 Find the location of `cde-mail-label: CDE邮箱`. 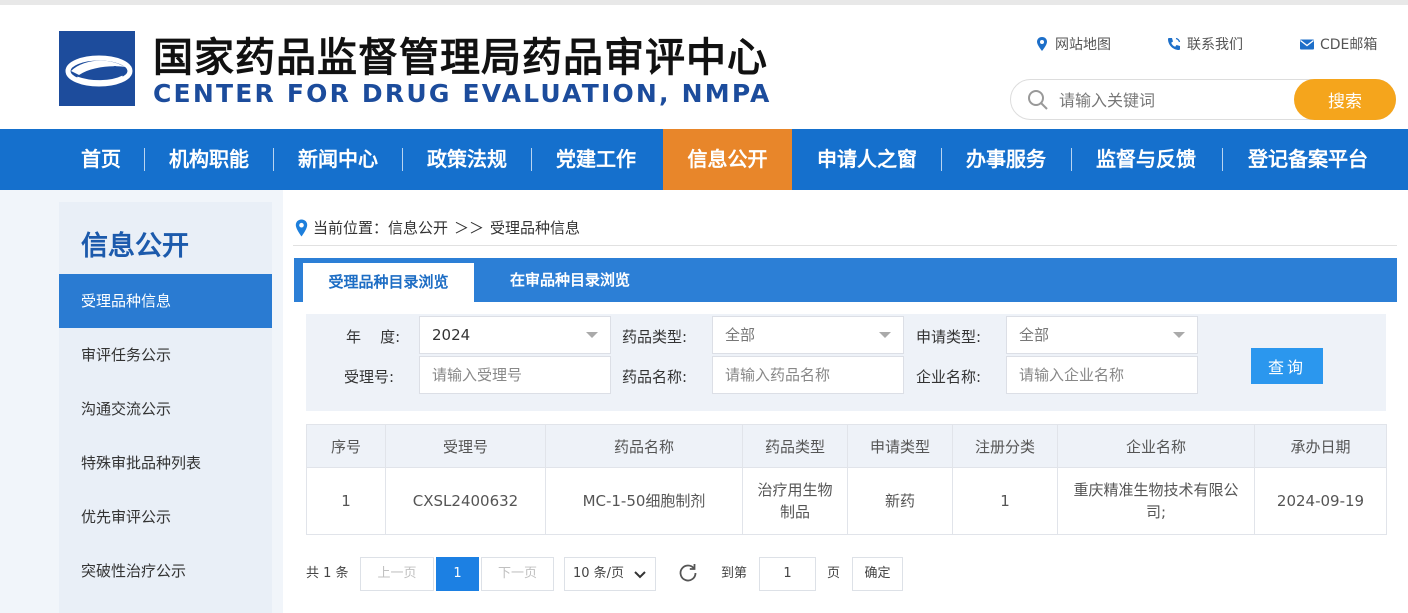

cde-mail-label: CDE邮箱 is located at coordinates (1349, 45).